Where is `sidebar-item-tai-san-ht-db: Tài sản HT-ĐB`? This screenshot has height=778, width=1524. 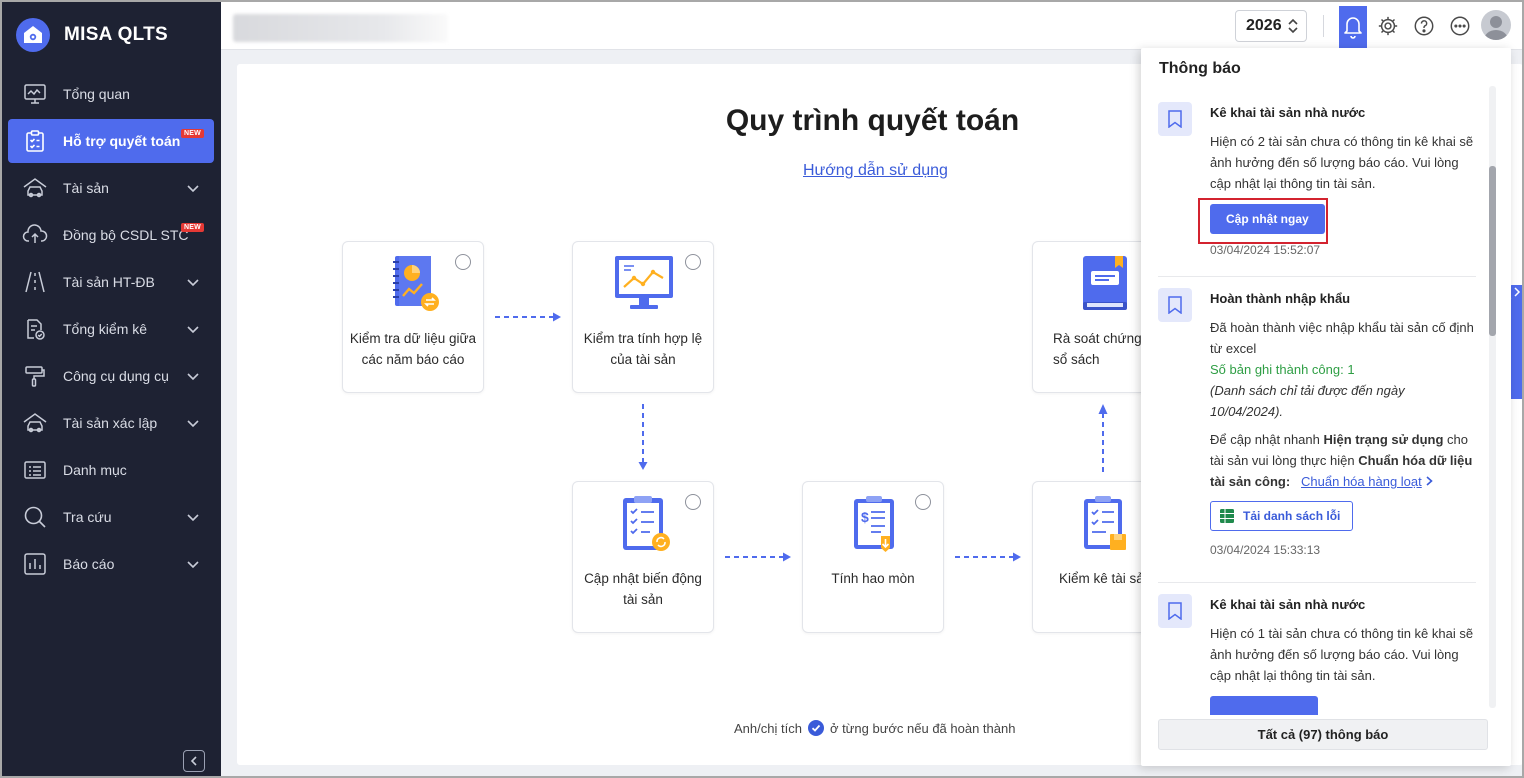 sidebar-item-tai-san-ht-db: Tài sản HT-ĐB is located at coordinates (111, 282).